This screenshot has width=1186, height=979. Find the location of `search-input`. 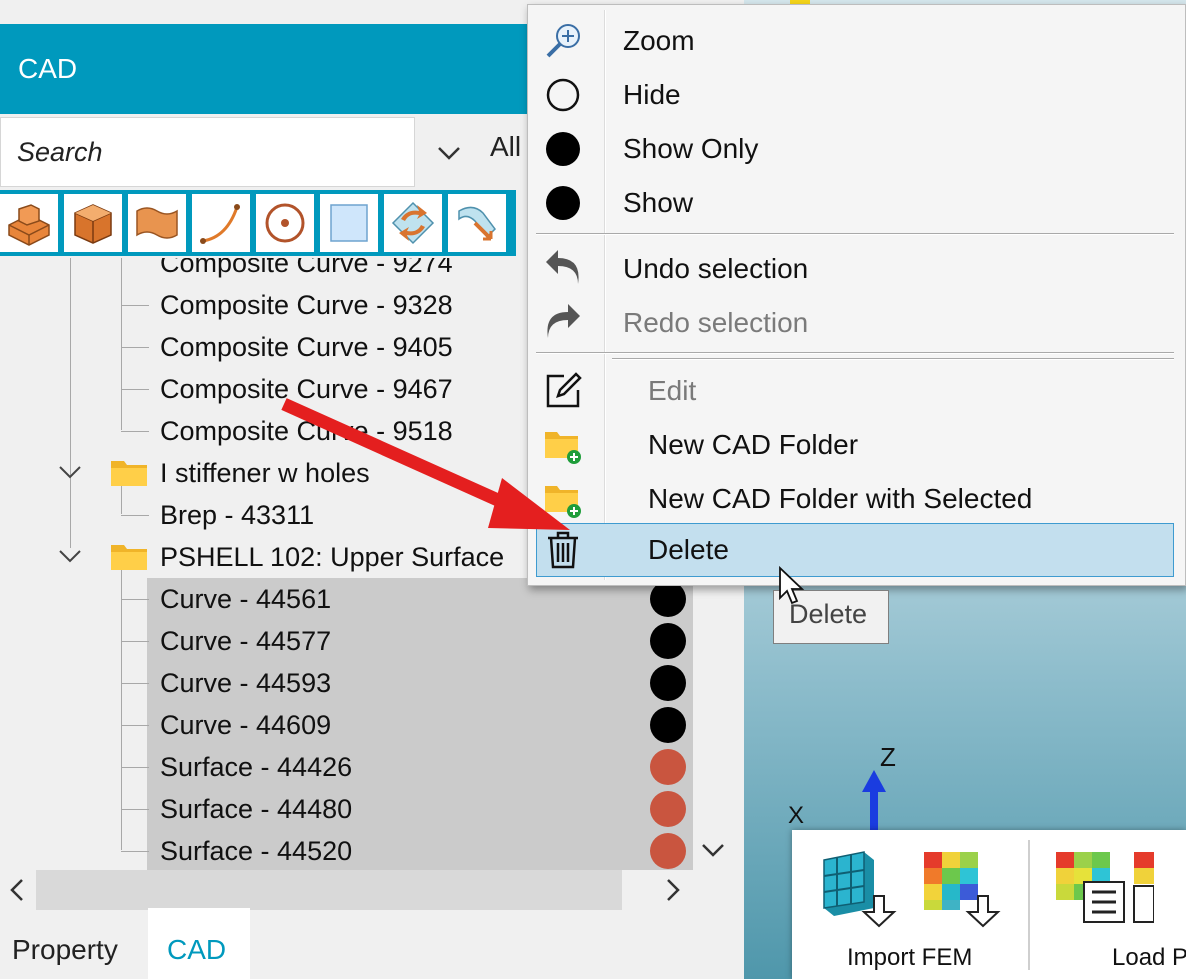

search-input is located at coordinates (207, 152).